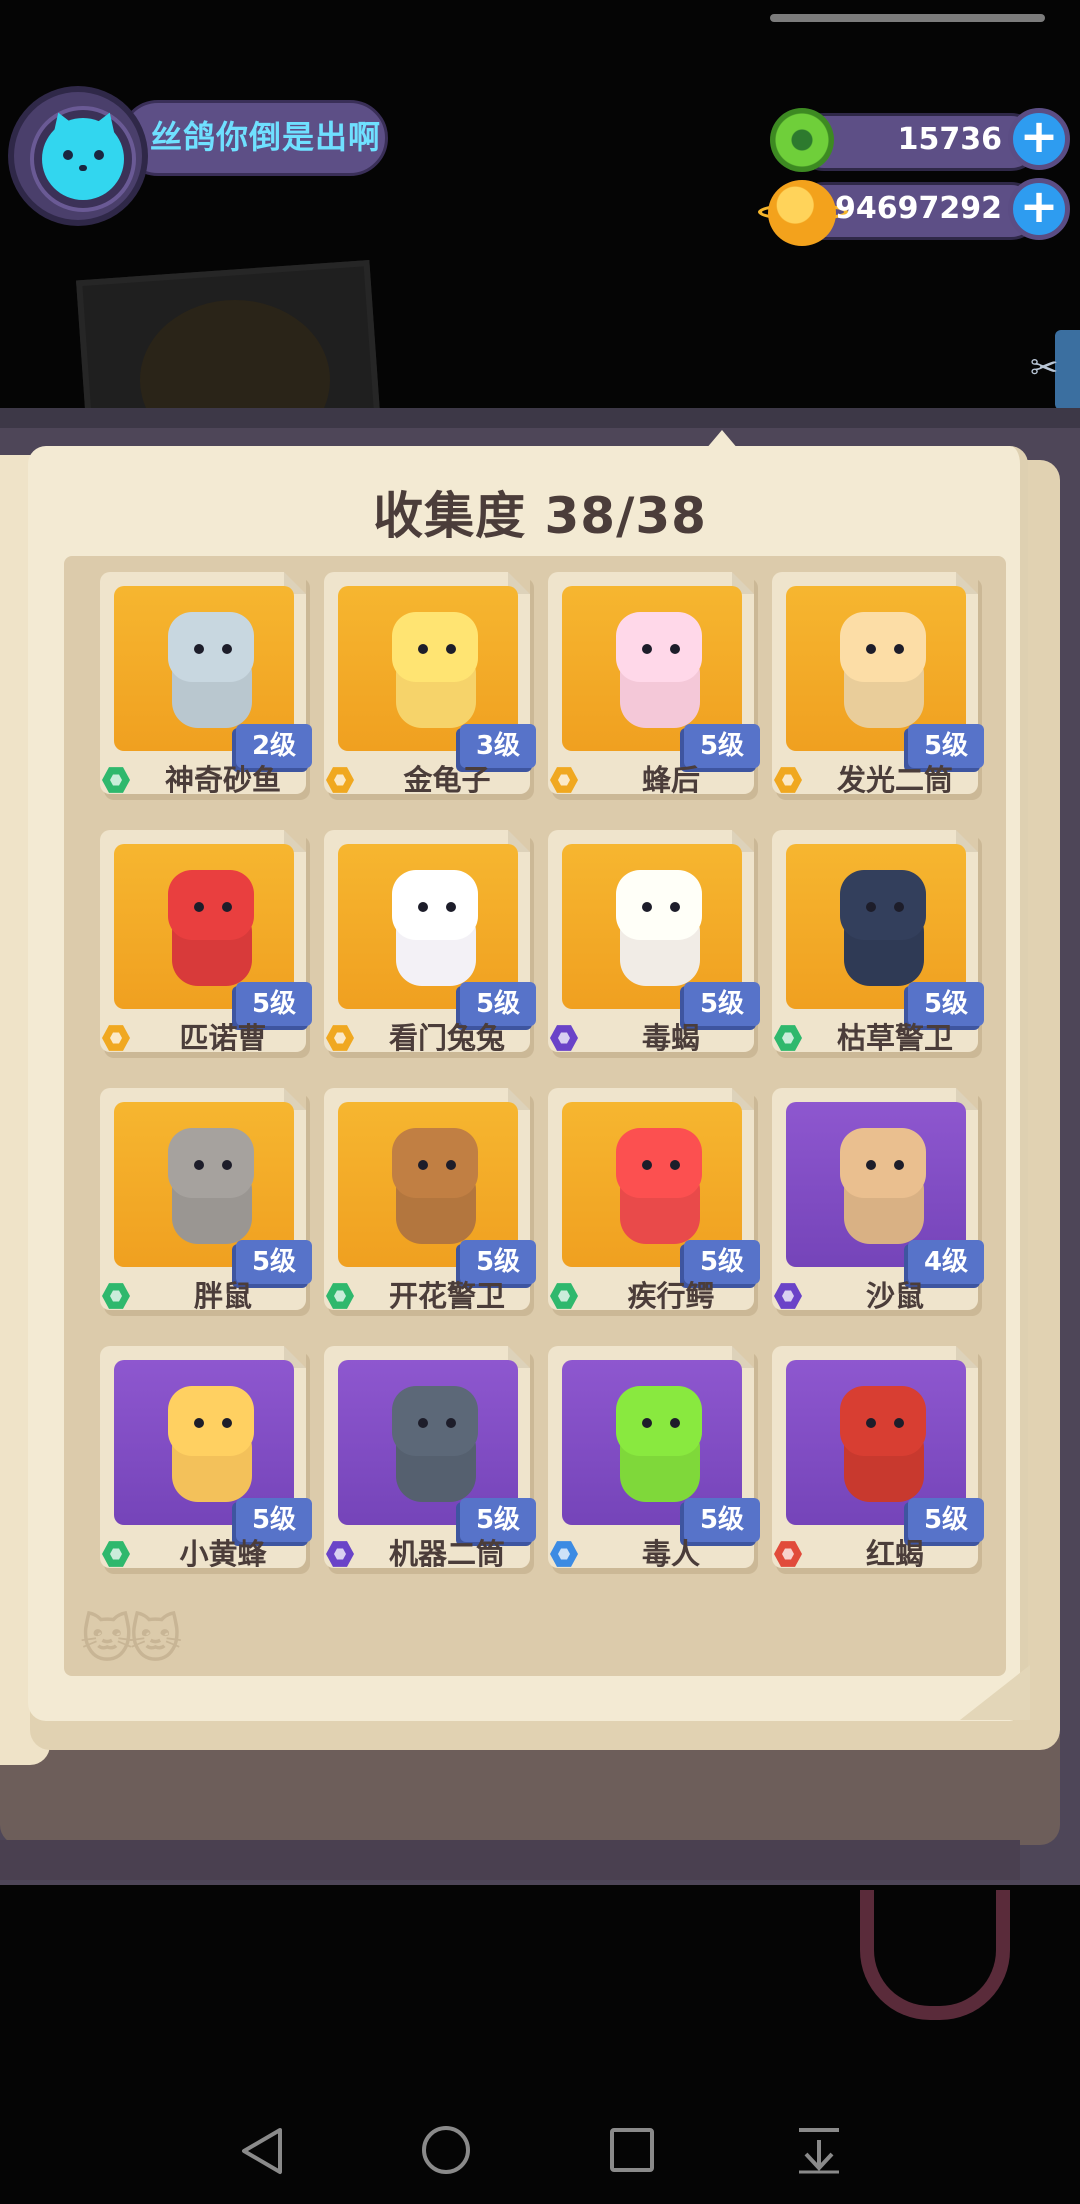  Describe the element at coordinates (540, 516) in the screenshot. I see `collection-title: 收集度 38/38` at that location.